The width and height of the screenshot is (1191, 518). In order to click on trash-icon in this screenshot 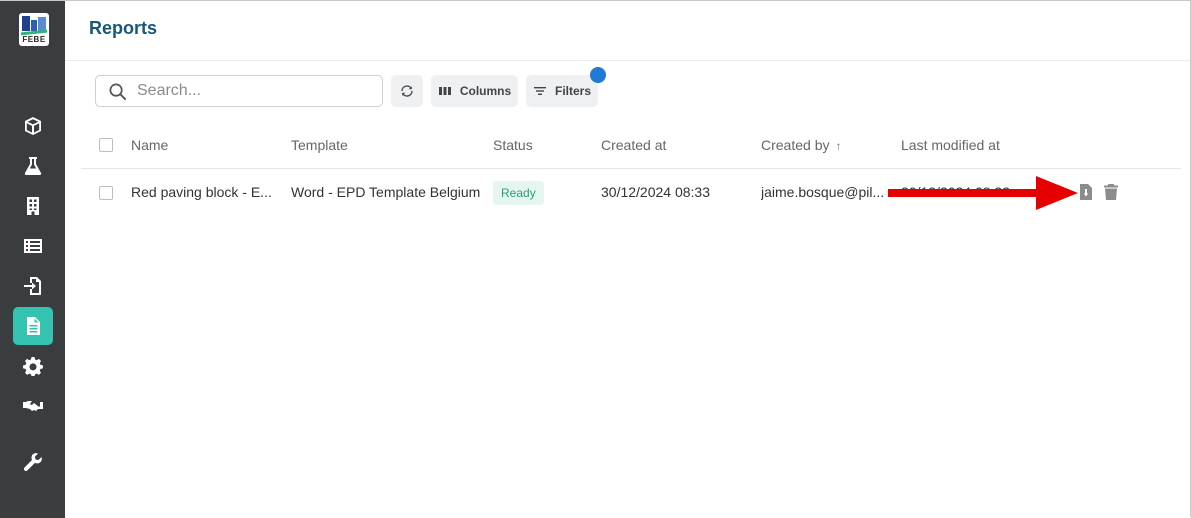, I will do `click(1111, 192)`.